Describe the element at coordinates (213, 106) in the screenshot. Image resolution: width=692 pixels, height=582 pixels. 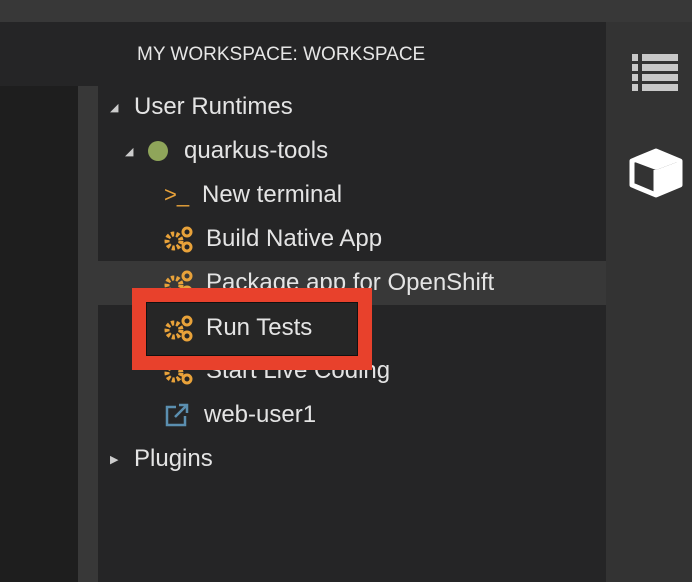
I see `tree-label: User Runtimes` at that location.